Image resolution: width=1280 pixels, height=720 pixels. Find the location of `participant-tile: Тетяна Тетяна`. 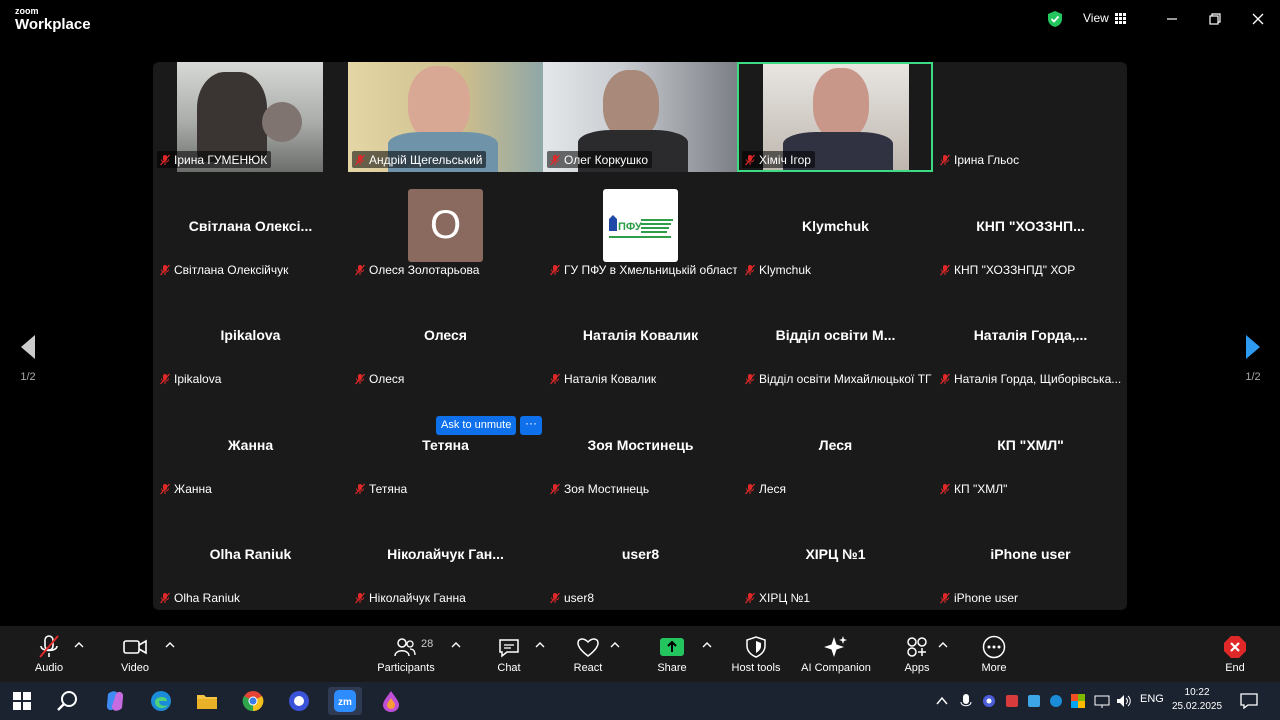

participant-tile: Тетяна Тетяна is located at coordinates (445, 446).